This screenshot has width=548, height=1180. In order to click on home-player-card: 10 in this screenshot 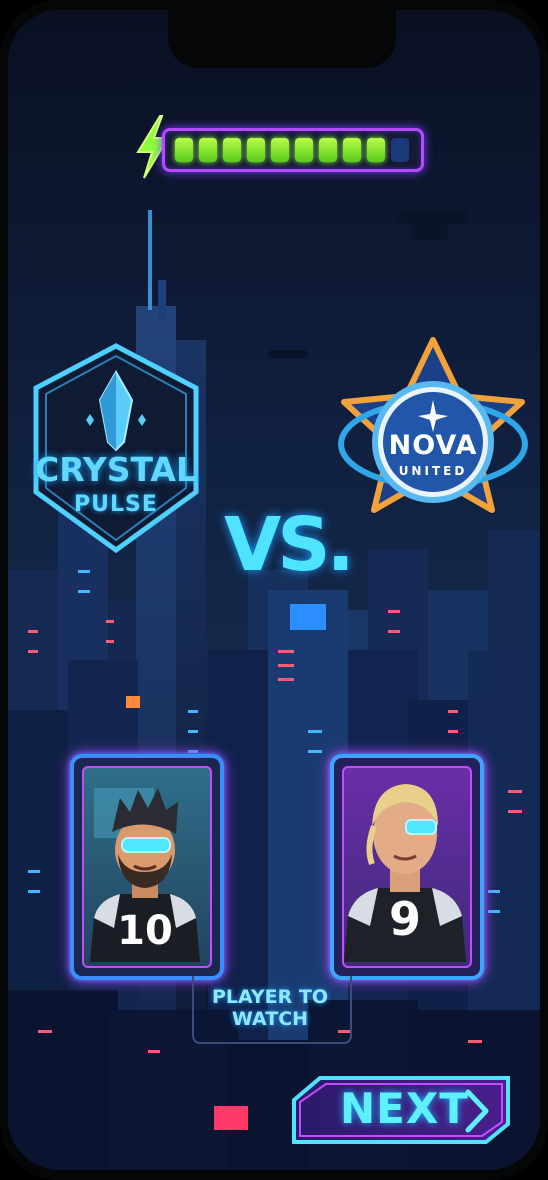, I will do `click(147, 867)`.